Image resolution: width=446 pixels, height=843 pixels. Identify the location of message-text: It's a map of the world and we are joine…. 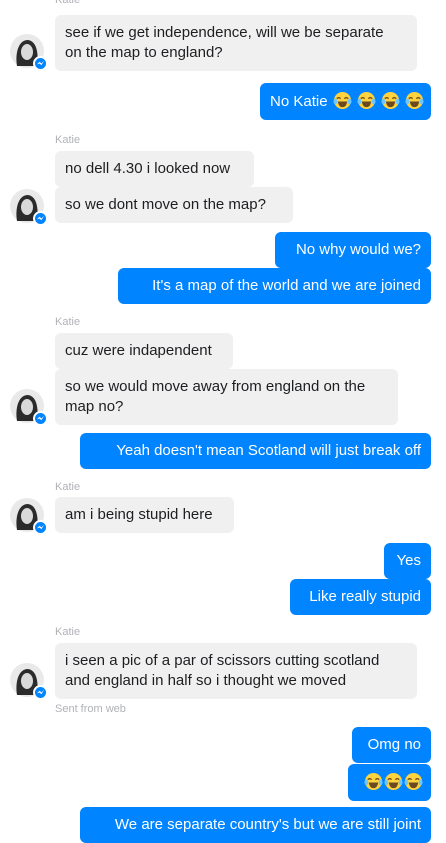
(286, 285).